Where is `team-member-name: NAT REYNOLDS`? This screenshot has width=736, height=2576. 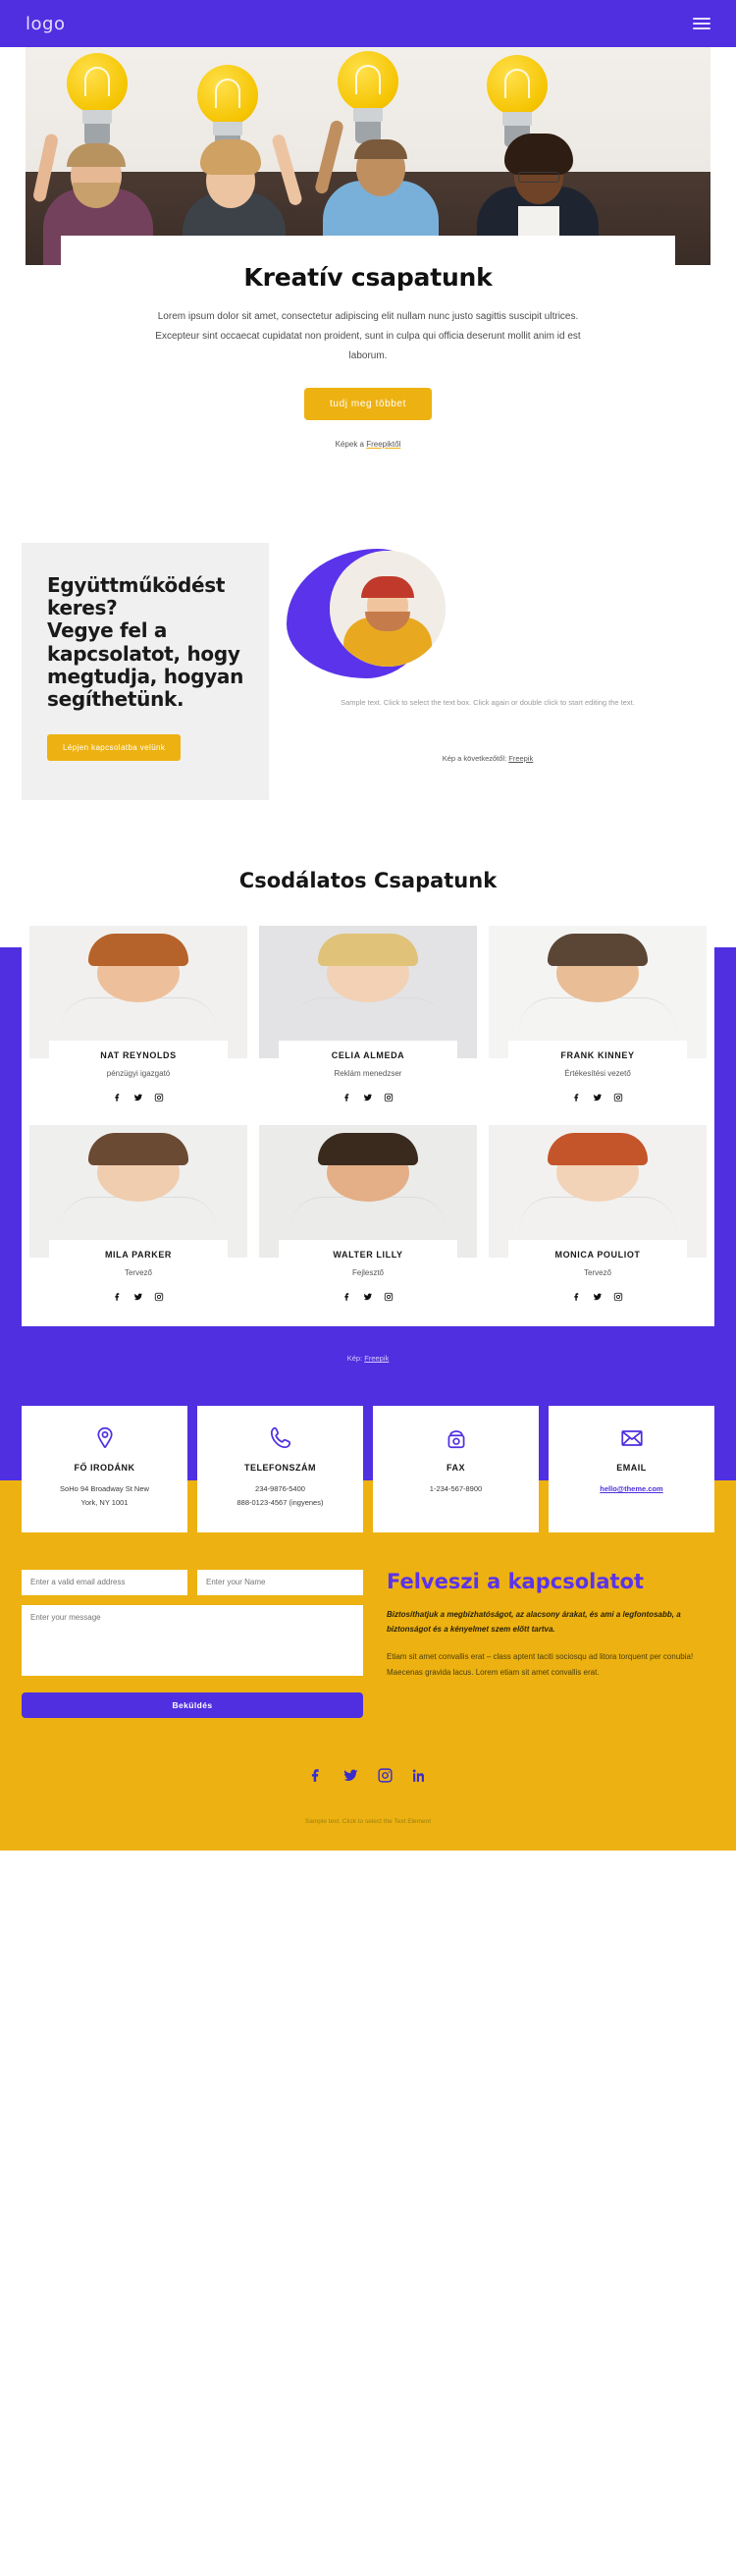 team-member-name: NAT REYNOLDS is located at coordinates (138, 1055).